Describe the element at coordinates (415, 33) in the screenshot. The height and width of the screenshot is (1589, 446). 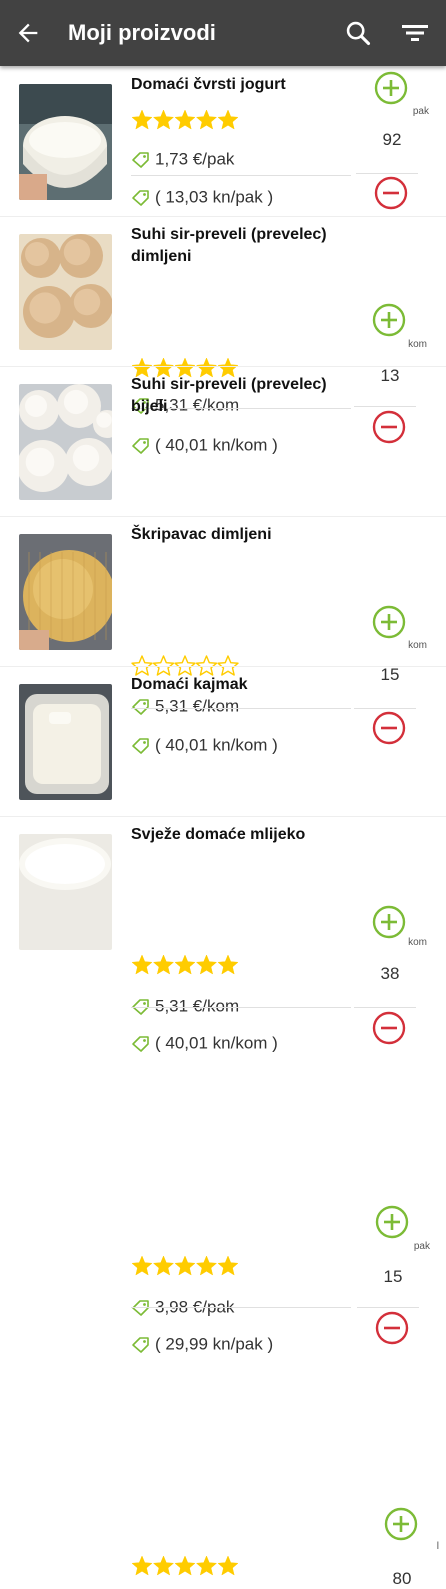
I see `filter-icon` at that location.